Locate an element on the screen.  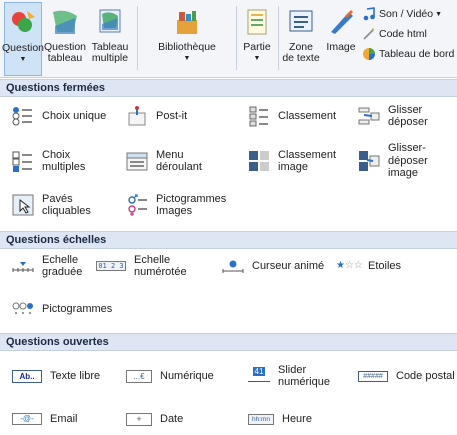
slider-numerique-item: 41 Slider numérique is located at coordinates (289, 376).